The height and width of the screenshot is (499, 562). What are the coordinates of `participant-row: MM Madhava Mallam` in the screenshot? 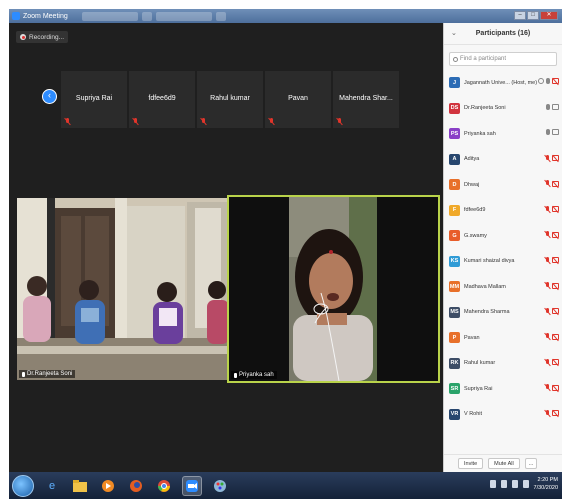 It's located at (503, 287).